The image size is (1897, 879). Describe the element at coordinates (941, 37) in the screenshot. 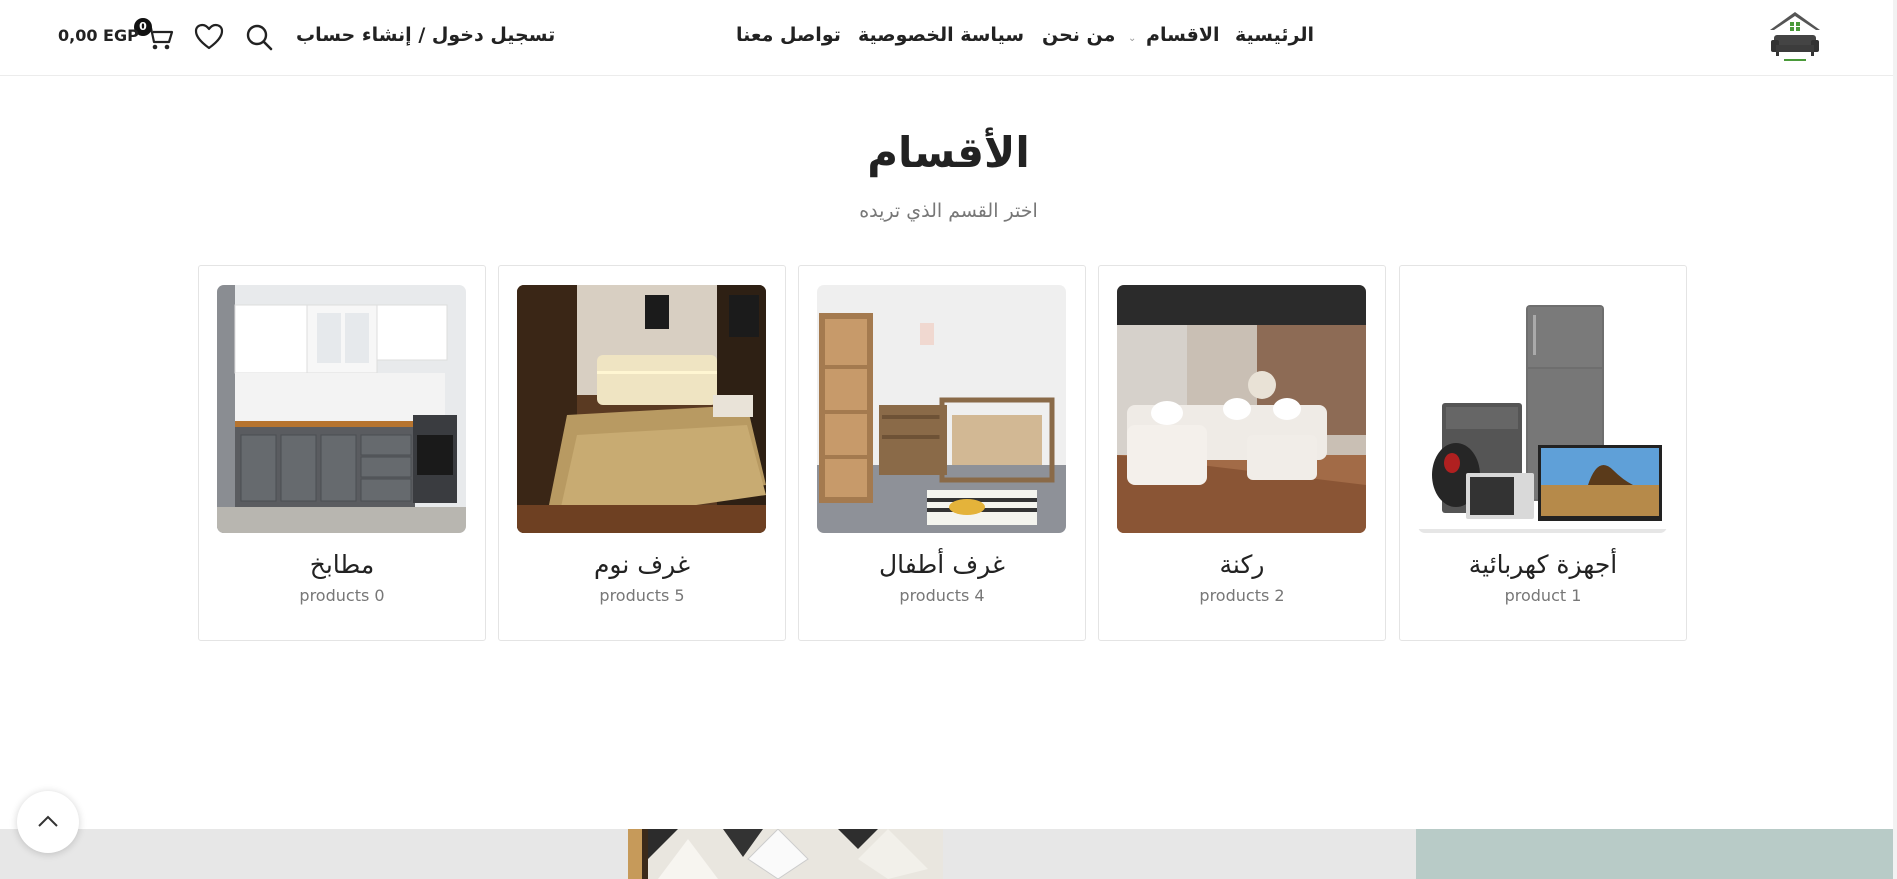

I see `nav-privacy: سياسة الخصوصية` at that location.